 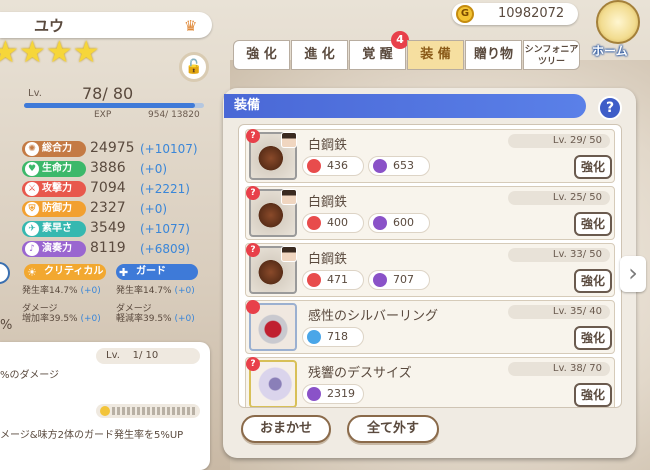 I want to click on tab-label: 覚 醒, so click(x=377, y=54).